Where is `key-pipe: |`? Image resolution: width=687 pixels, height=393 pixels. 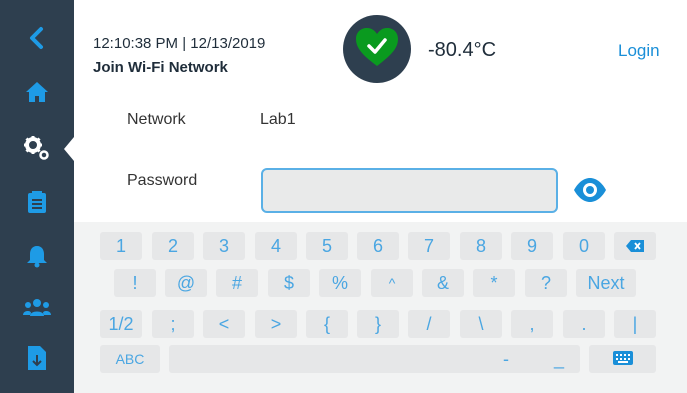
key-pipe: | is located at coordinates (635, 324).